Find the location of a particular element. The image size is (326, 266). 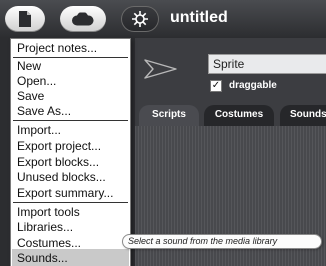

page-icon is located at coordinates (25, 19).